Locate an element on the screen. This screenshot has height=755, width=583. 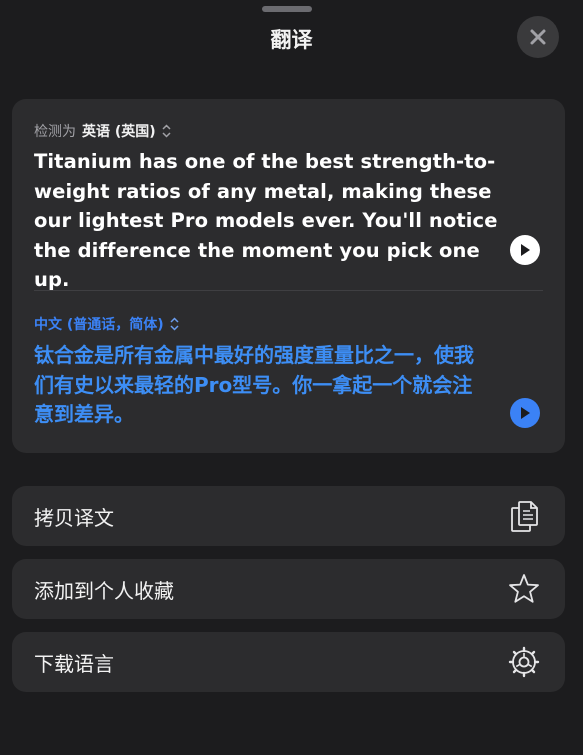
source-language-selector: 检测为 英语 (英国) is located at coordinates (102, 131).